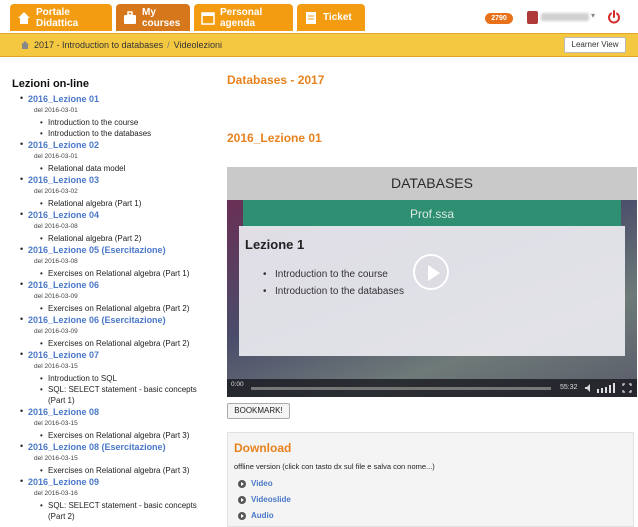 The width and height of the screenshot is (638, 527). Describe the element at coordinates (262, 483) in the screenshot. I see `download-link-label: Video` at that location.